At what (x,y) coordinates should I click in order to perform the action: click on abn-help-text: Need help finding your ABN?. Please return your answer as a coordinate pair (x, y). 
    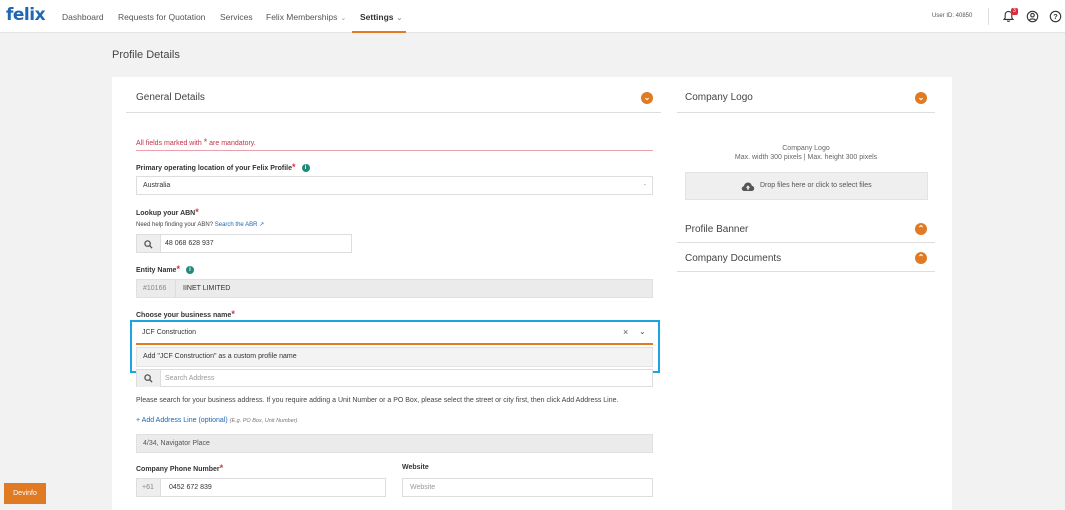
    Looking at the image, I should click on (175, 225).